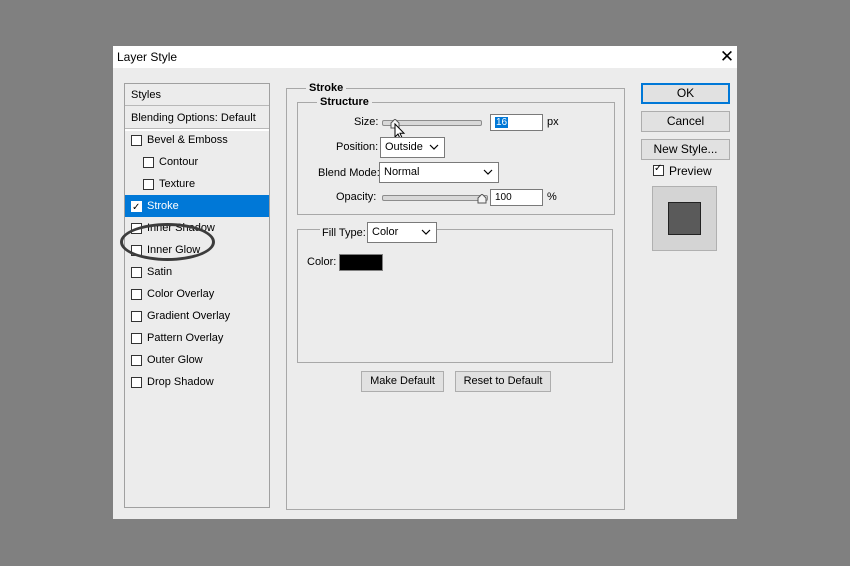  I want to click on preview-thumbnail, so click(684, 218).